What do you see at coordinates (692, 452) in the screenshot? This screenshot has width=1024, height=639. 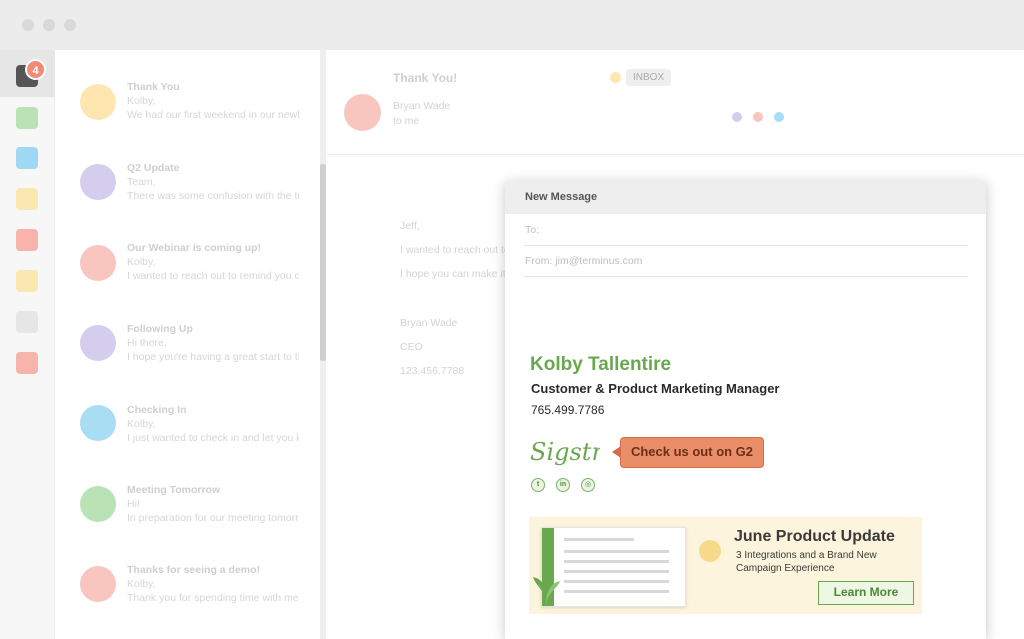 I see `g2-review-button: Check us out on G2` at bounding box center [692, 452].